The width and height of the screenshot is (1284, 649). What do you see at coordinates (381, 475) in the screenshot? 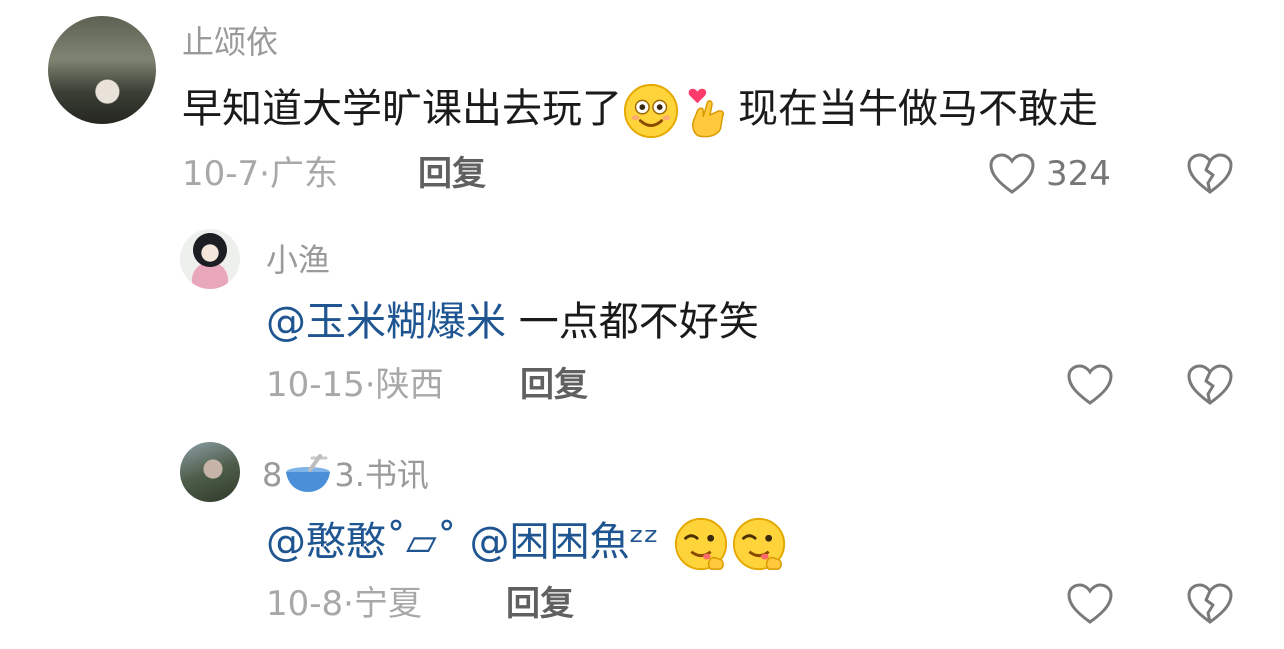
I see `username-suffix: 3.书讯` at bounding box center [381, 475].